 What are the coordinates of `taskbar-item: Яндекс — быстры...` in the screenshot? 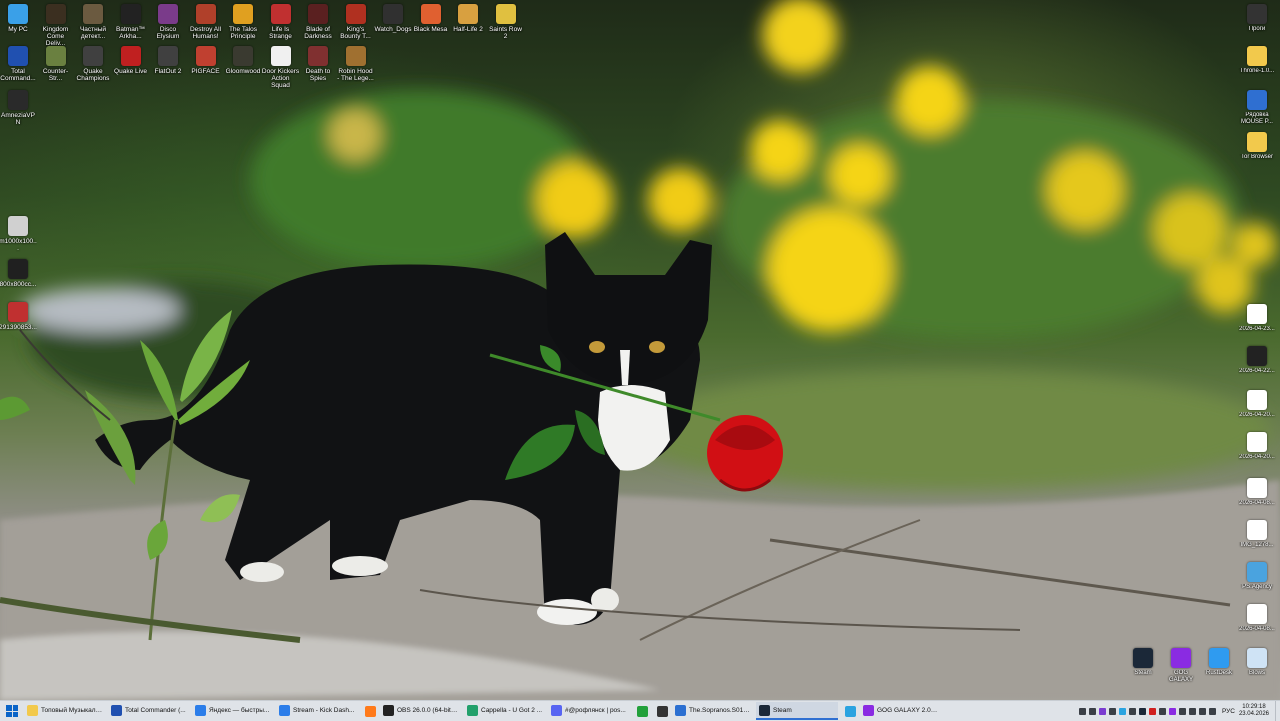 It's located at (233, 711).